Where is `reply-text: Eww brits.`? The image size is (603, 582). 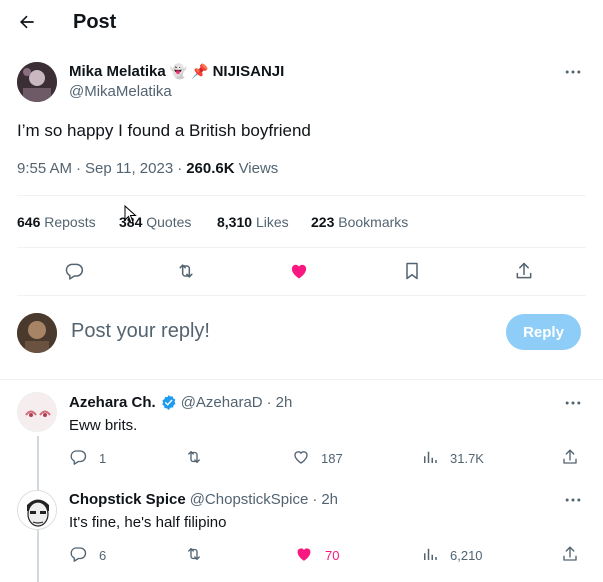 reply-text: Eww brits. is located at coordinates (103, 425).